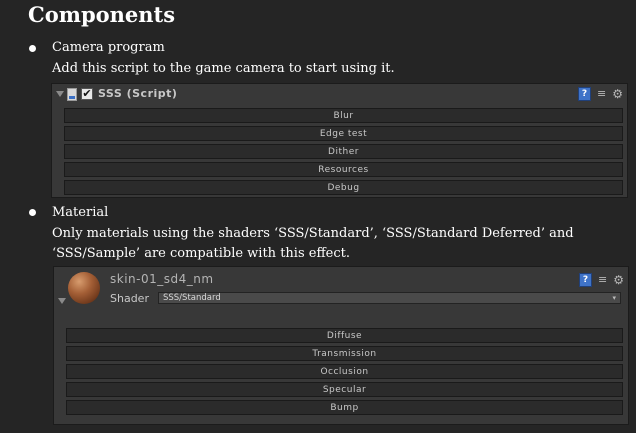  I want to click on enabled-checkbox: ✔, so click(87, 94).